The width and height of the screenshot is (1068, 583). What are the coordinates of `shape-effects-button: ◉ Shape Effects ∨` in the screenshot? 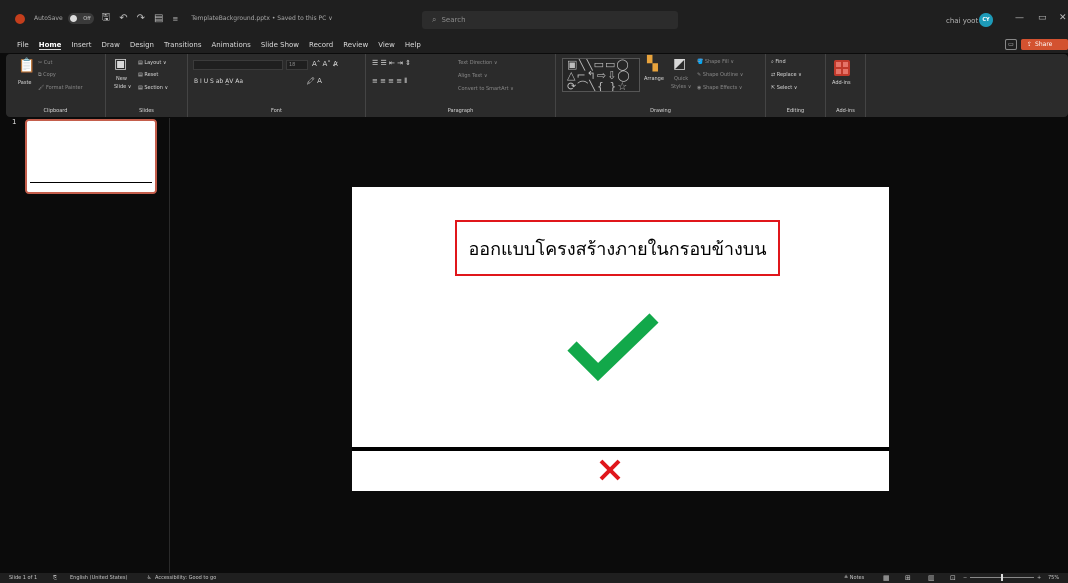 It's located at (719, 88).